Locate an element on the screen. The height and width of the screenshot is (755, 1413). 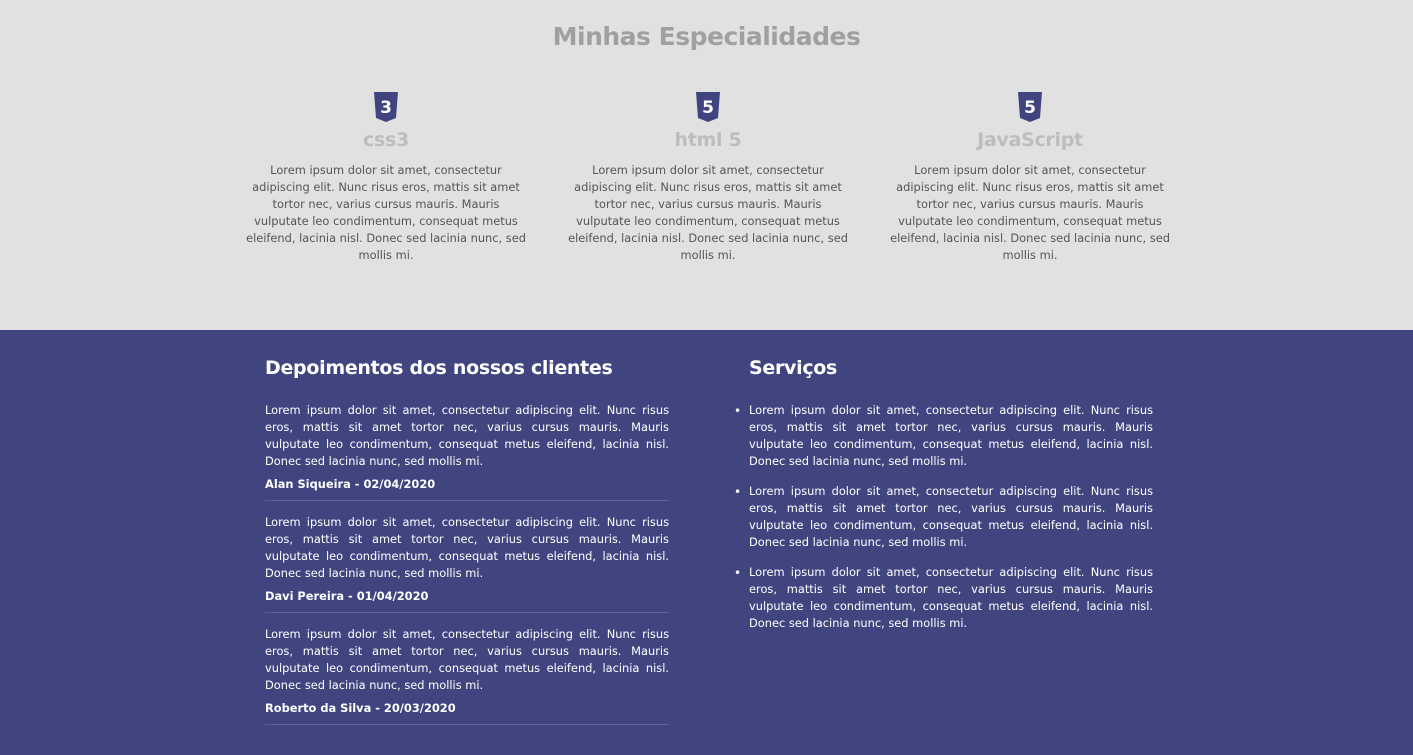
specialty-name: css3 is located at coordinates (386, 140).